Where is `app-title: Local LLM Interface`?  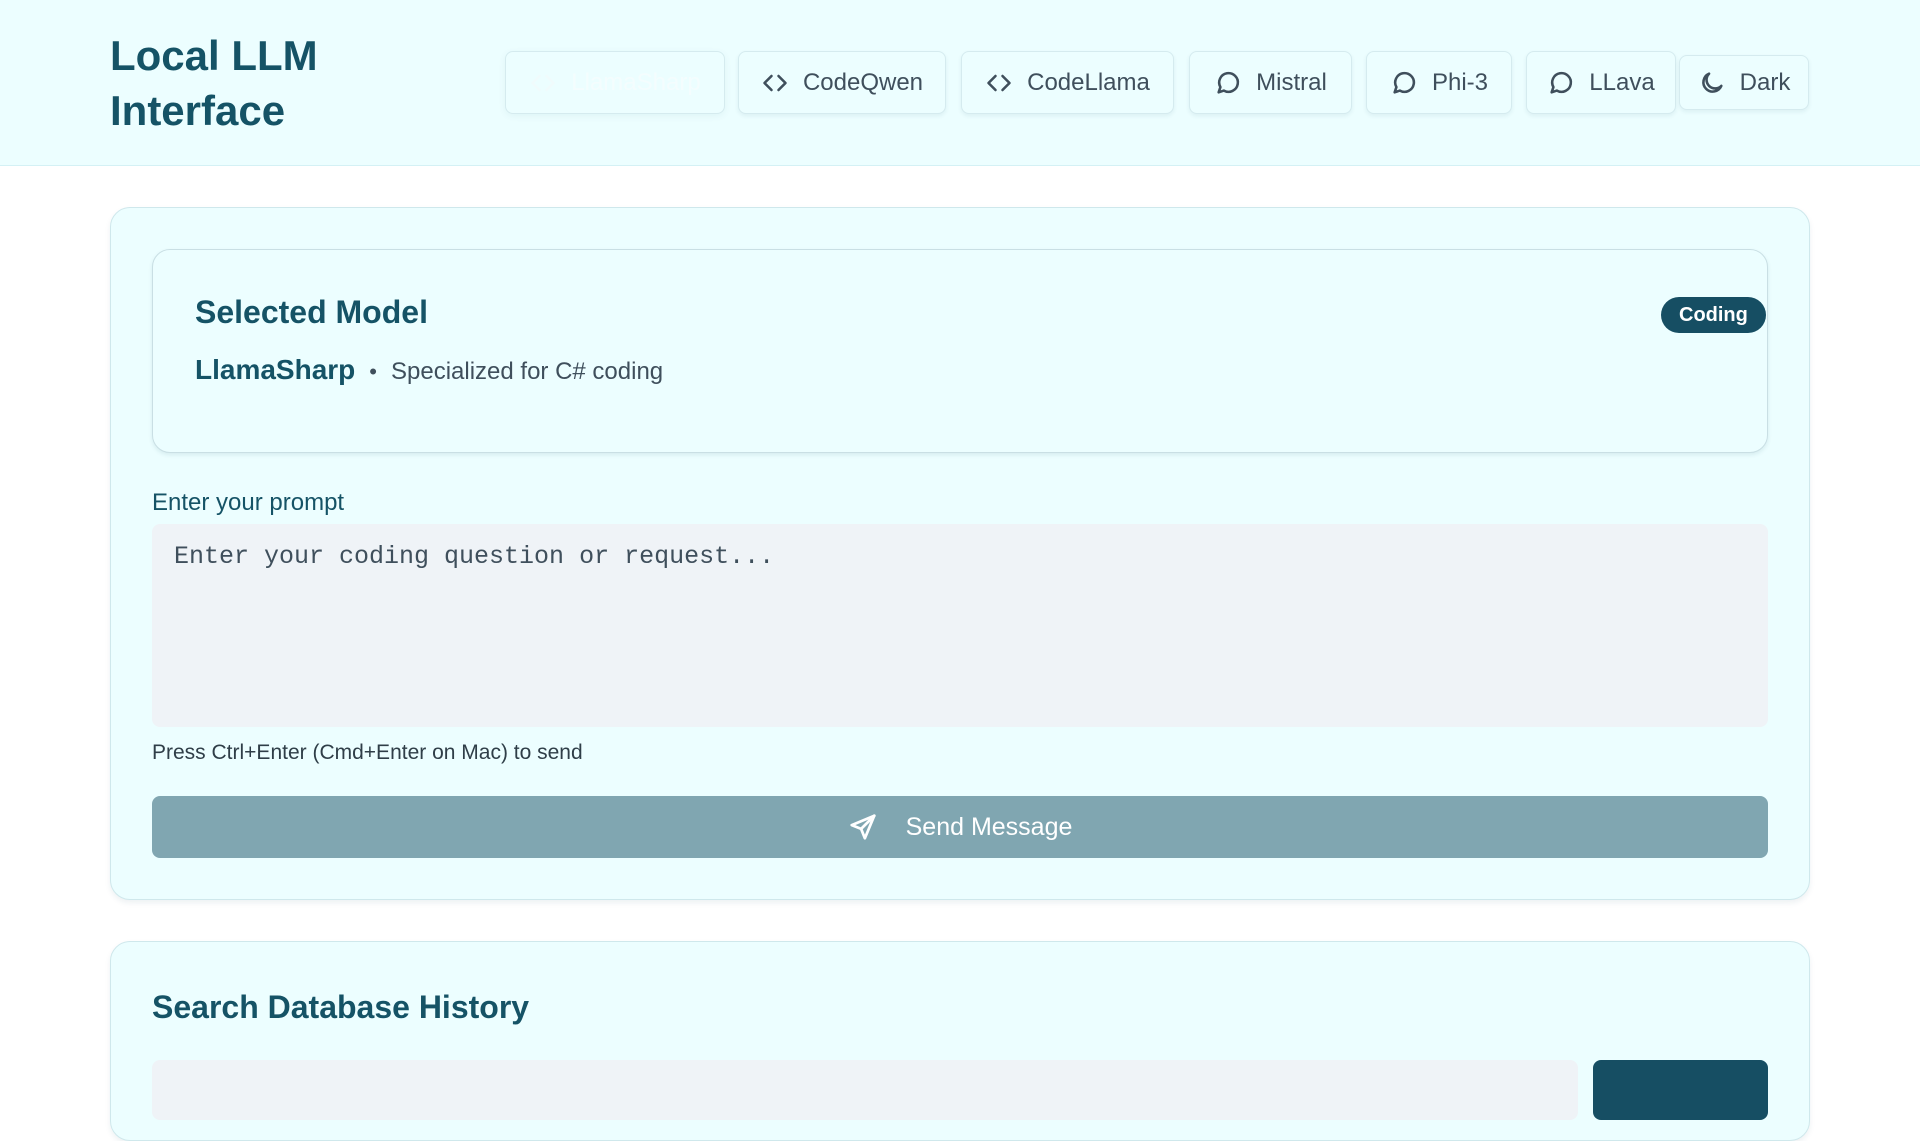
app-title: Local LLM Interface is located at coordinates (214, 83).